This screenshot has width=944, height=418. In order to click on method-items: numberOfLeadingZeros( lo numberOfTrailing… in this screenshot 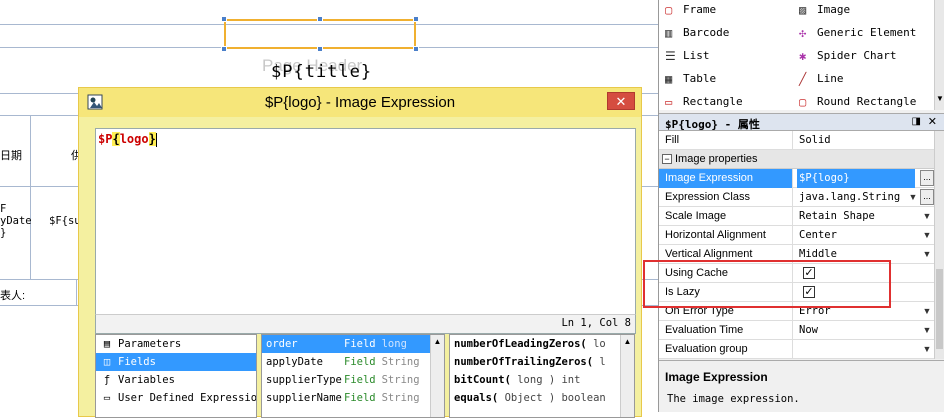, I will do `click(542, 371)`.